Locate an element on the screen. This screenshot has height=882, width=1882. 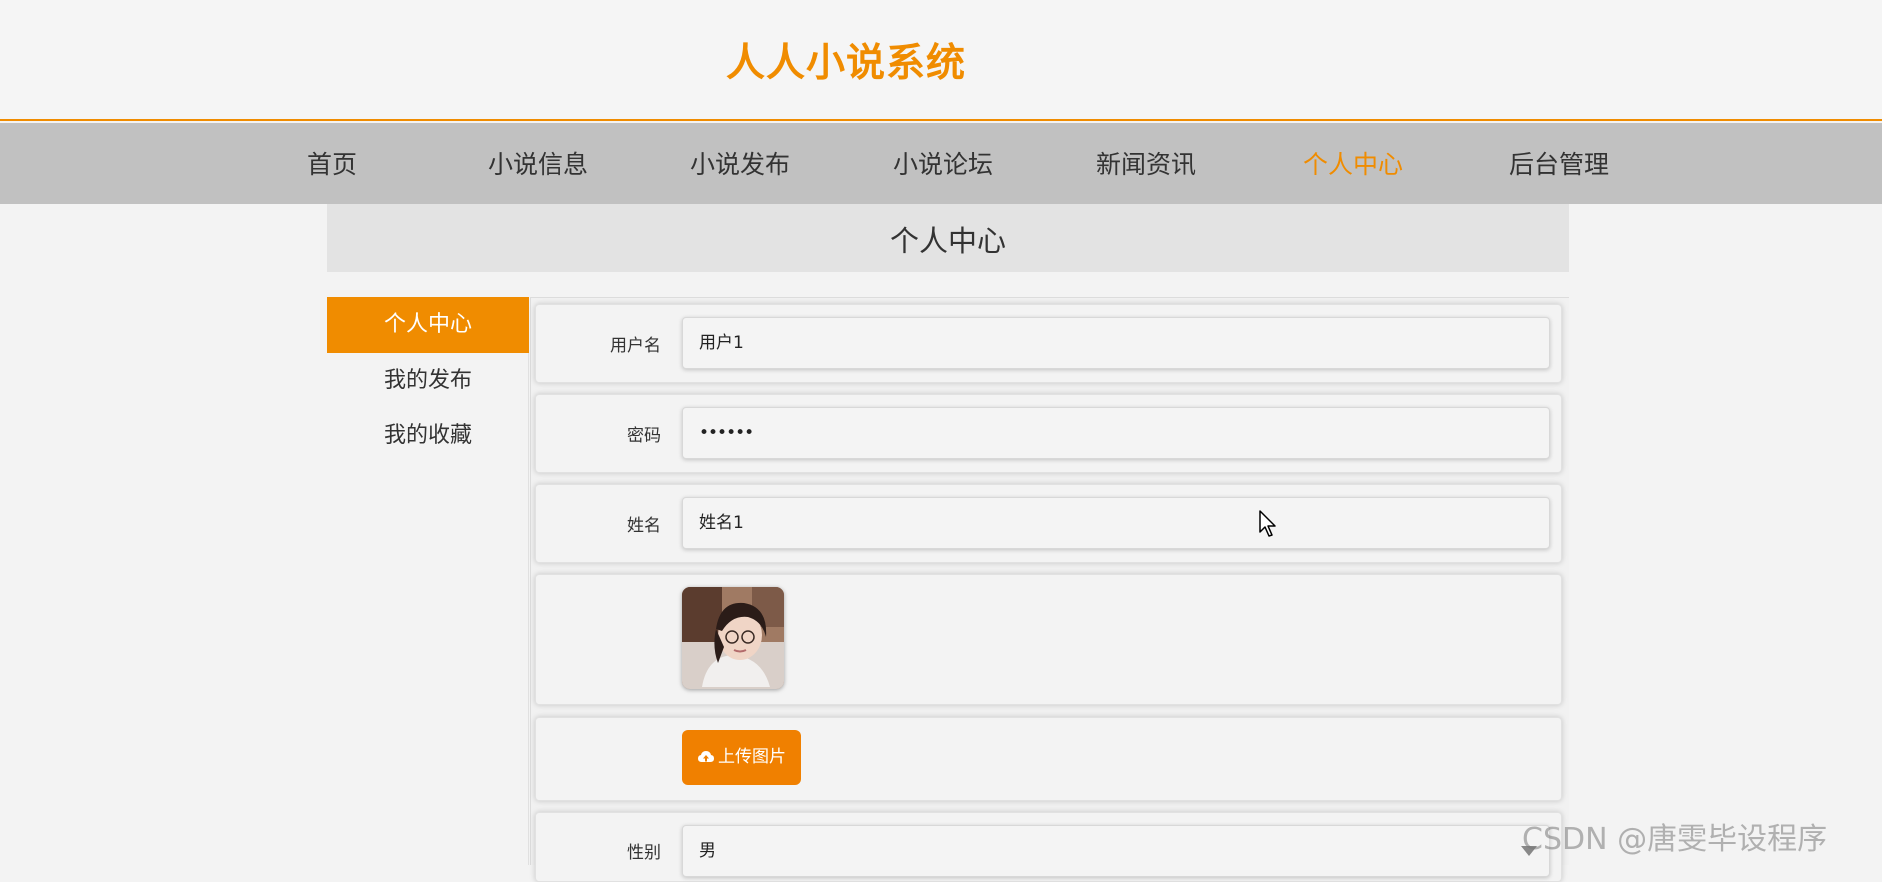
gender-label: 性别 is located at coordinates (644, 853).